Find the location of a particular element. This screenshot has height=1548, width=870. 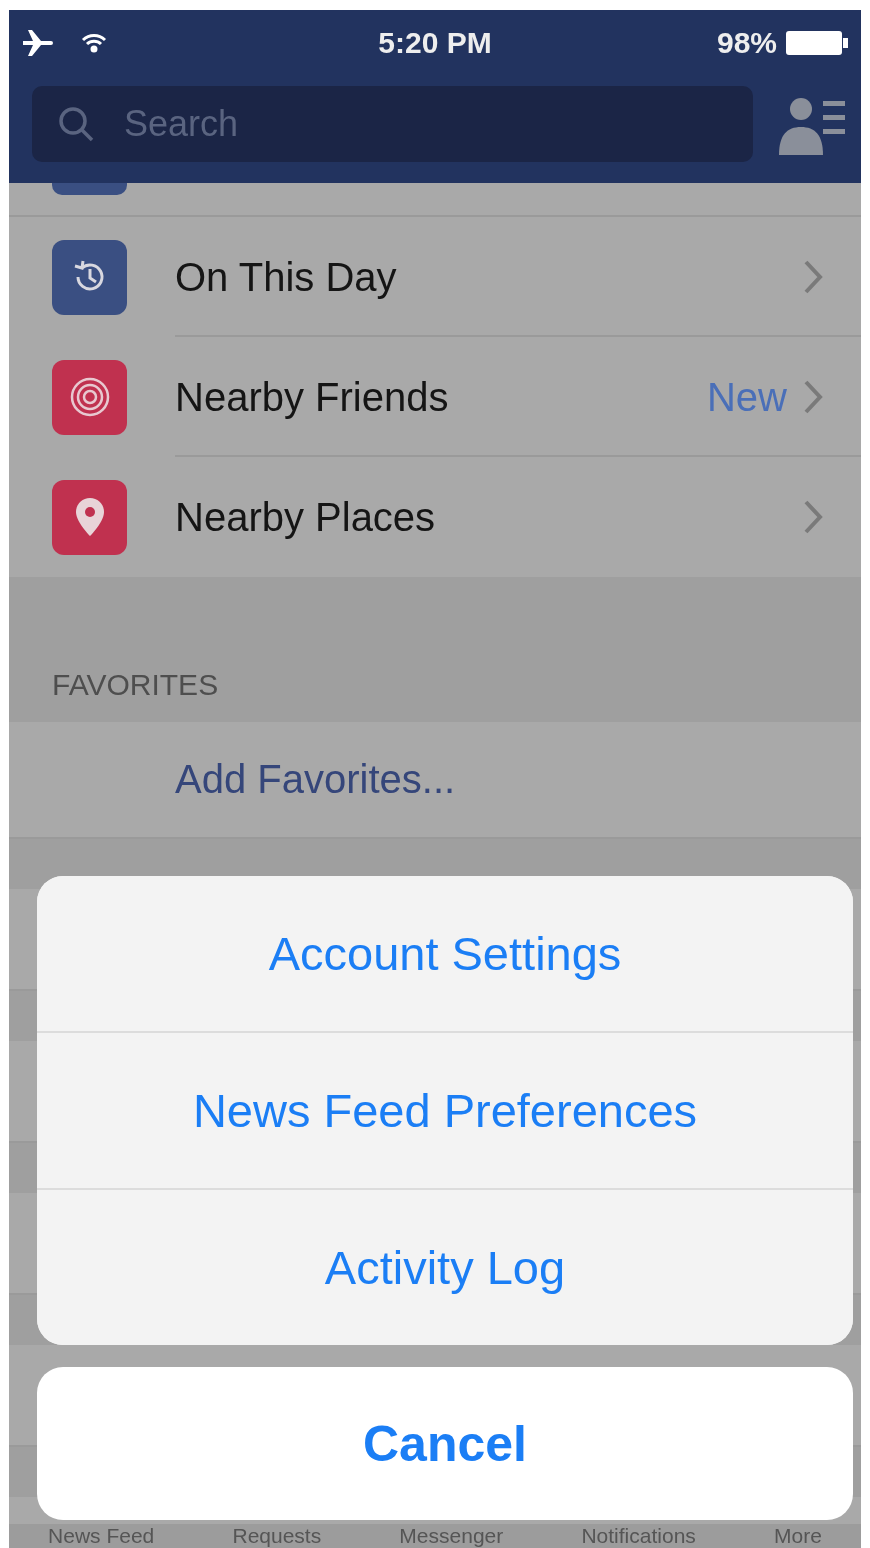

tab-label: More is located at coordinates (798, 1536).